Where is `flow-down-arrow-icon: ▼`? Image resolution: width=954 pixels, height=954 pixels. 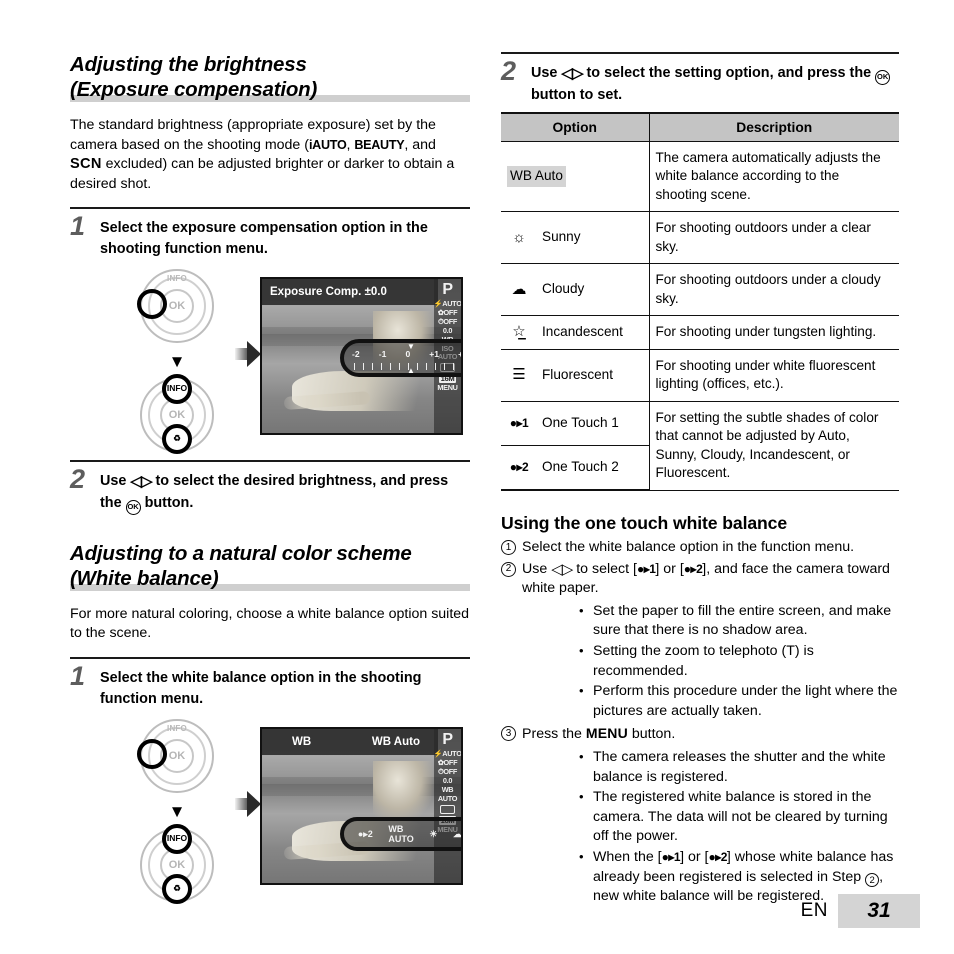 flow-down-arrow-icon: ▼ is located at coordinates (177, 812).